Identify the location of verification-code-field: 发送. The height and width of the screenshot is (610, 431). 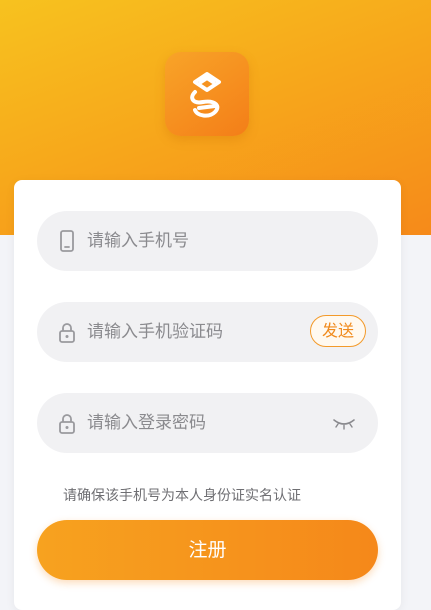
(207, 332).